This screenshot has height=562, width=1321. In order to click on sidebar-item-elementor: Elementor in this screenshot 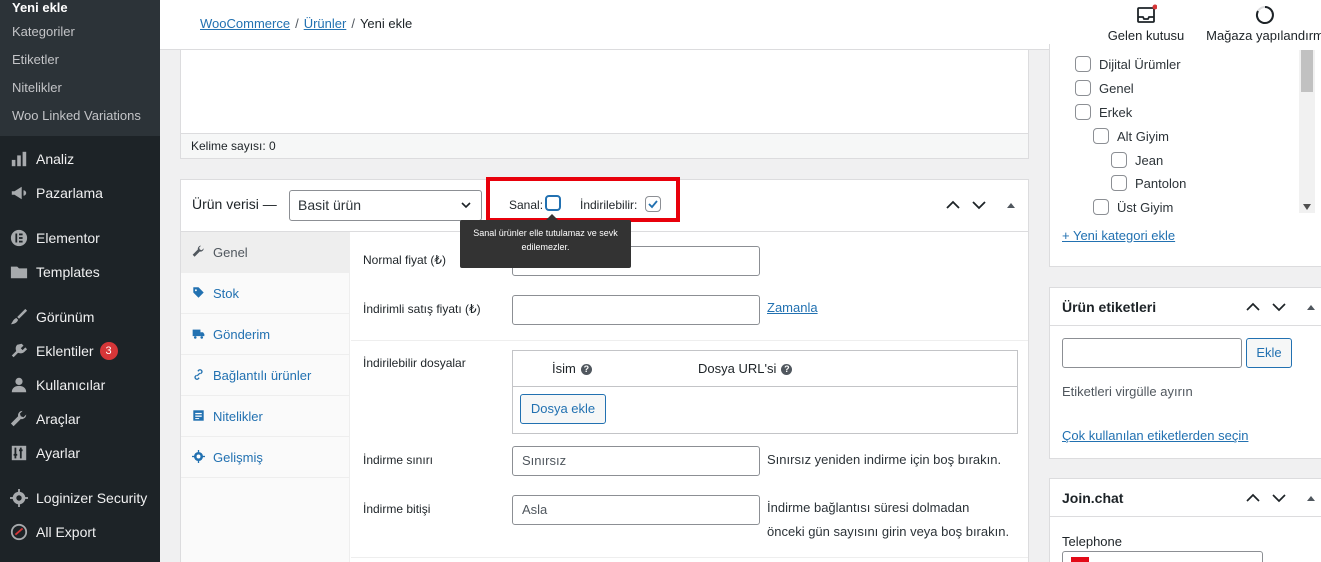, I will do `click(80, 238)`.